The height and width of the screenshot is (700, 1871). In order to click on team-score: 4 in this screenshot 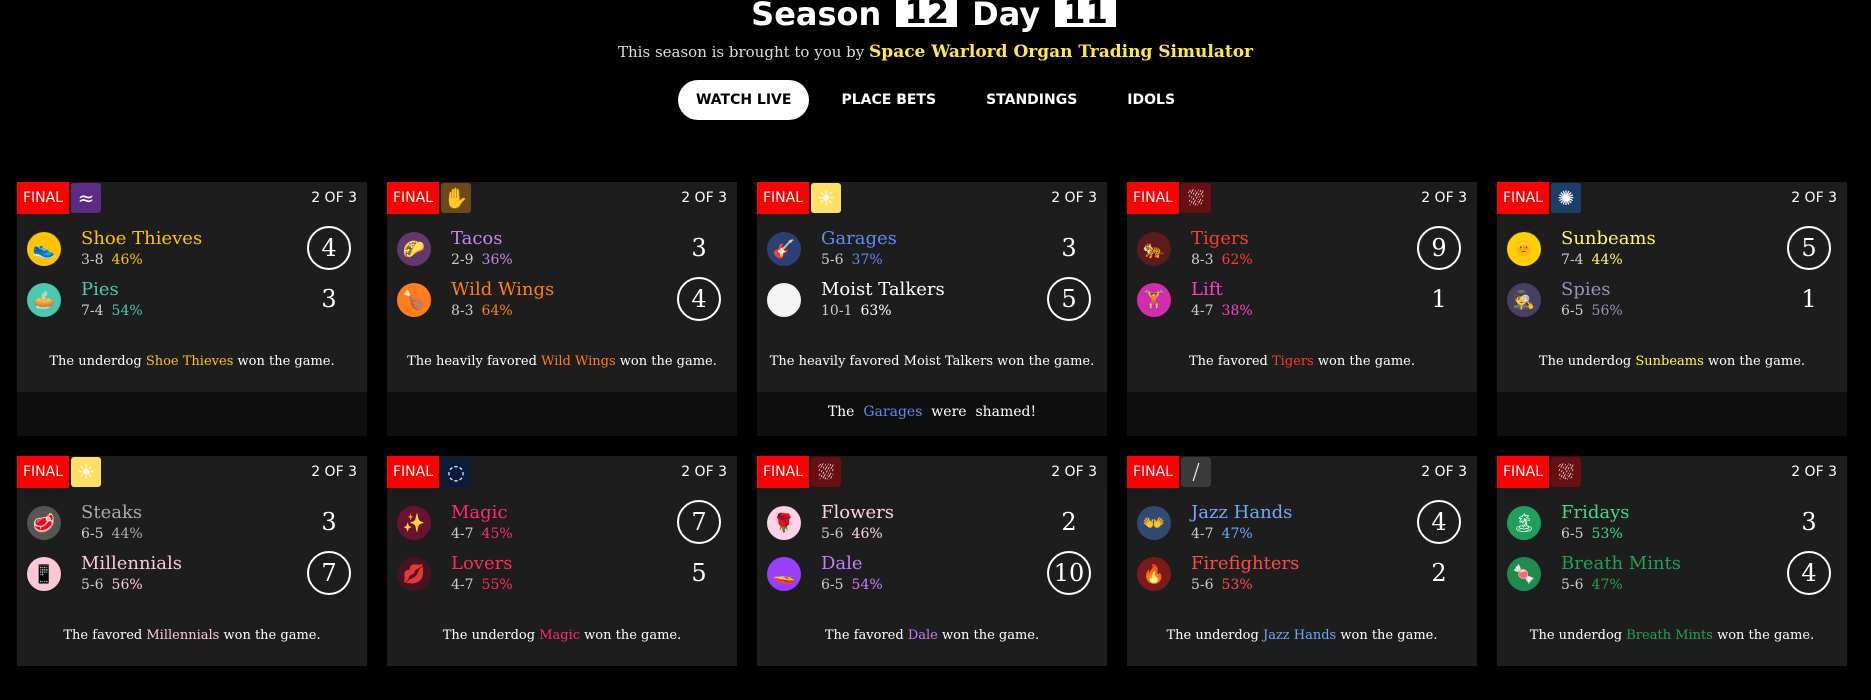, I will do `click(1439, 522)`.